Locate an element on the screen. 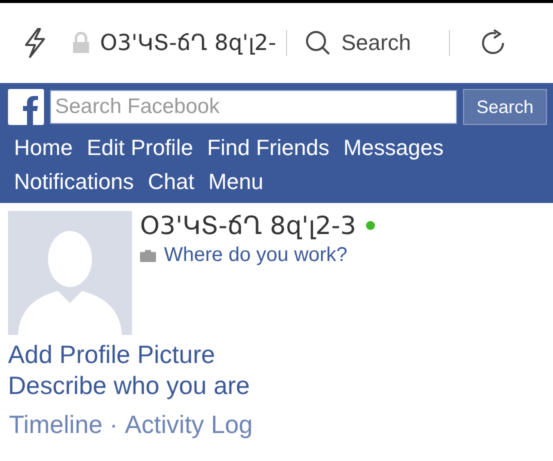 The width and height of the screenshot is (553, 461). lock-icon is located at coordinates (81, 43).